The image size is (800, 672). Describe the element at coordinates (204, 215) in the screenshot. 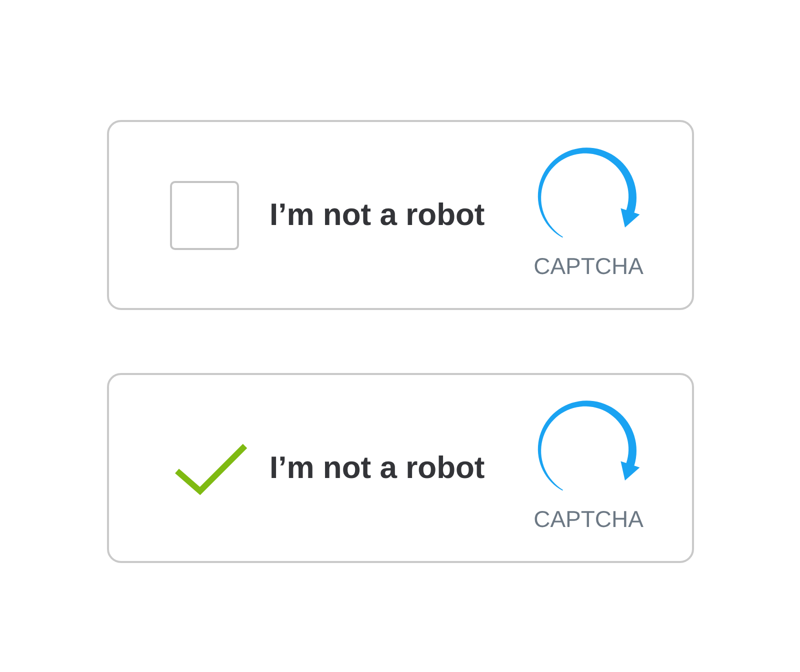

I see `checkbox` at that location.